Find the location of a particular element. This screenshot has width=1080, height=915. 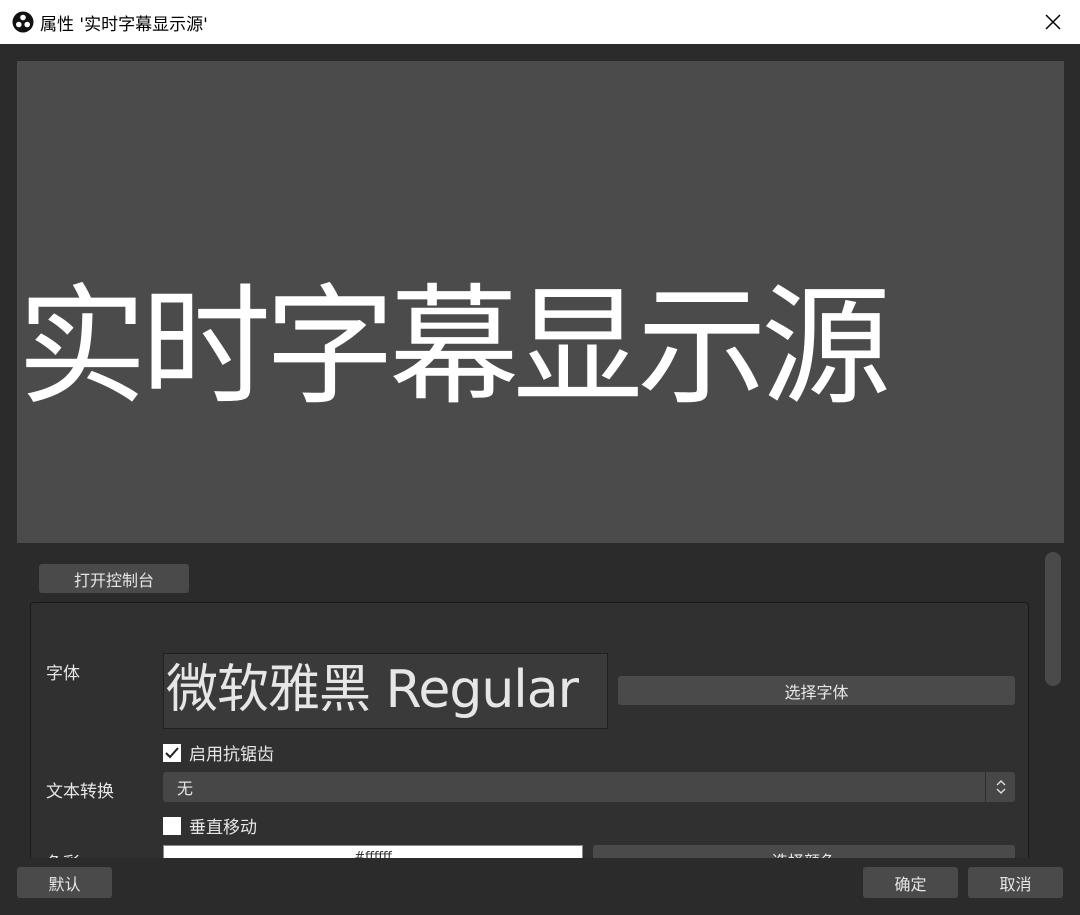

select-color-button: 选择颜色 is located at coordinates (804, 851).